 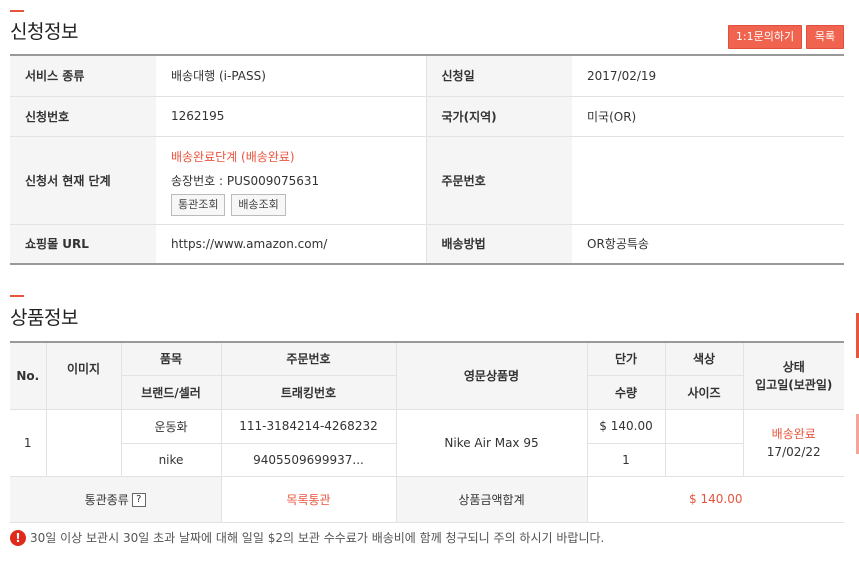 I want to click on col-item: 품목, so click(x=171, y=359).